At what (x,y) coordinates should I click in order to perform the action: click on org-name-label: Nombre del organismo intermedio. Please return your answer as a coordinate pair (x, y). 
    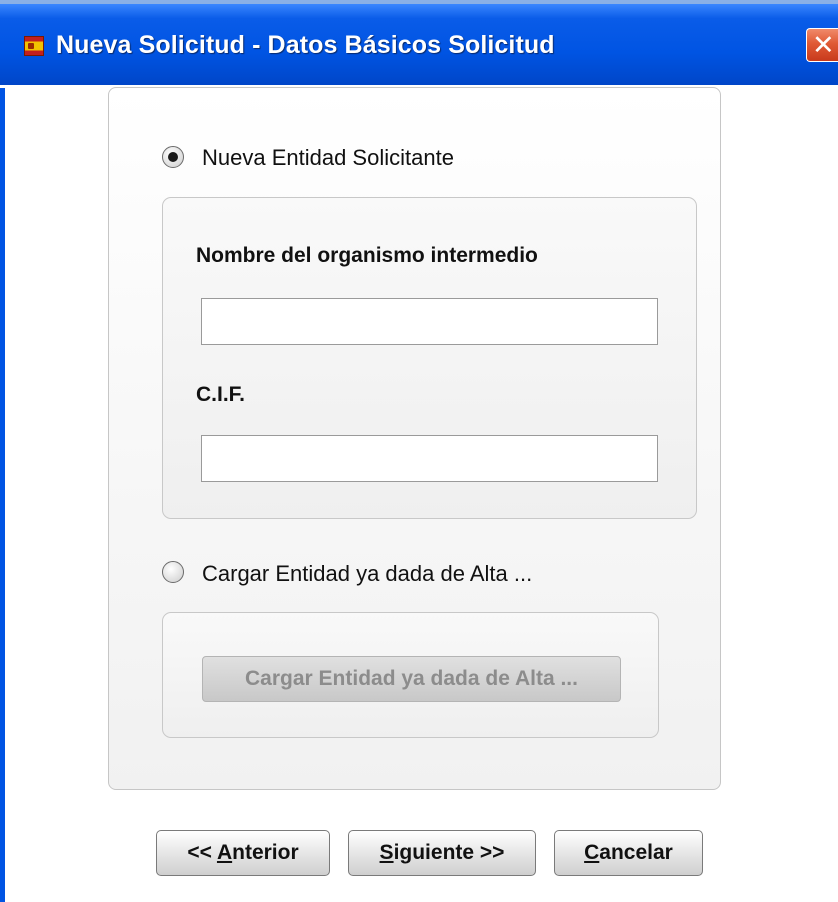
    Looking at the image, I should click on (367, 255).